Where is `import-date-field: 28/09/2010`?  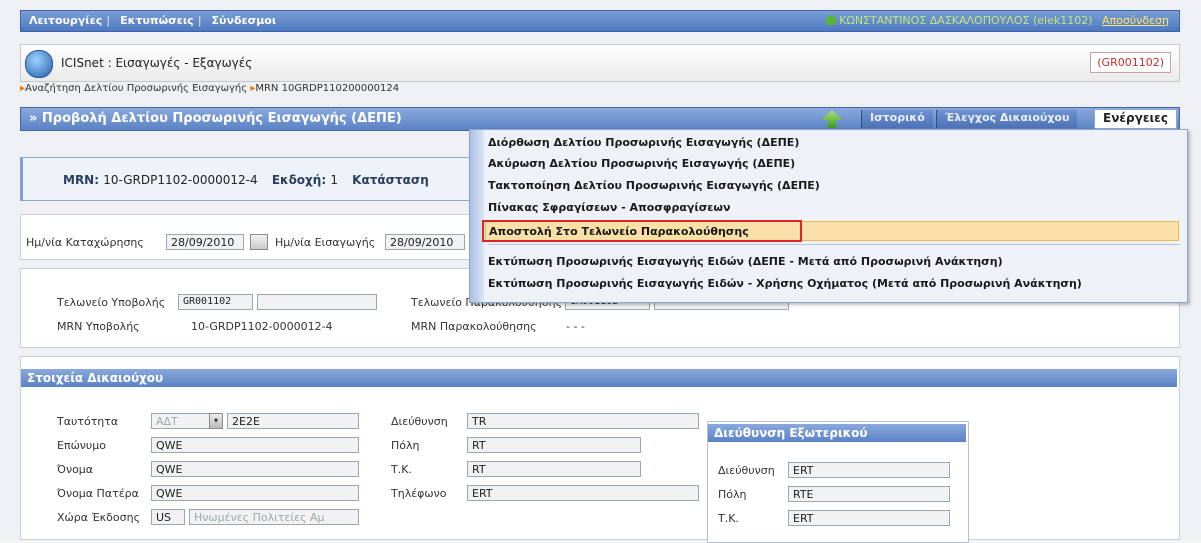 import-date-field: 28/09/2010 is located at coordinates (425, 242).